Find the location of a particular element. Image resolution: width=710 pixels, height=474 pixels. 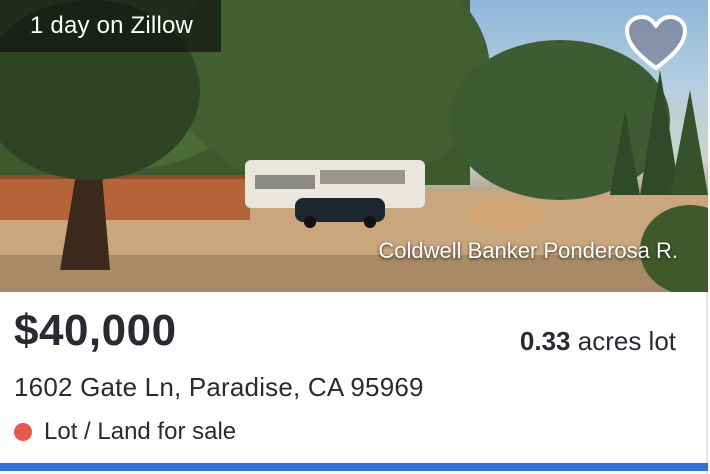

status-label: Lot / Land for sale is located at coordinates (140, 431).